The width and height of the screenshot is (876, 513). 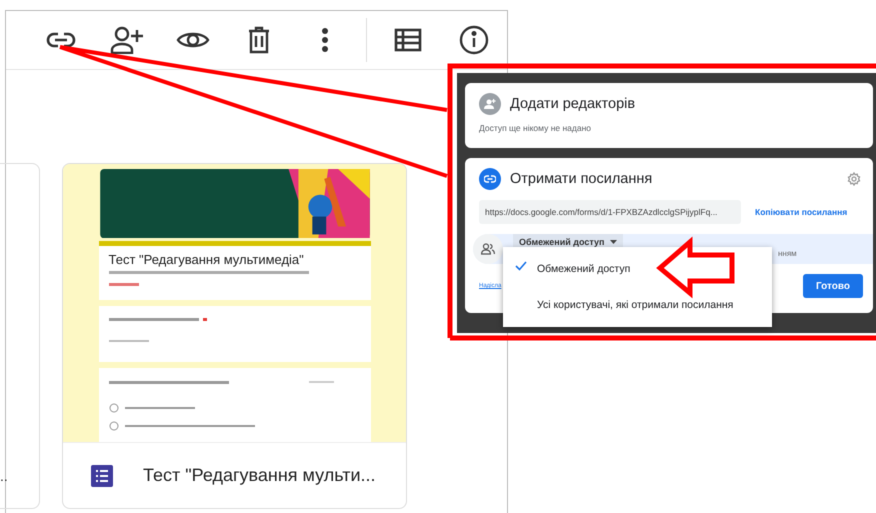 What do you see at coordinates (637, 305) in the screenshot?
I see `menu-item: Усі користувачі, які отримали посилання` at bounding box center [637, 305].